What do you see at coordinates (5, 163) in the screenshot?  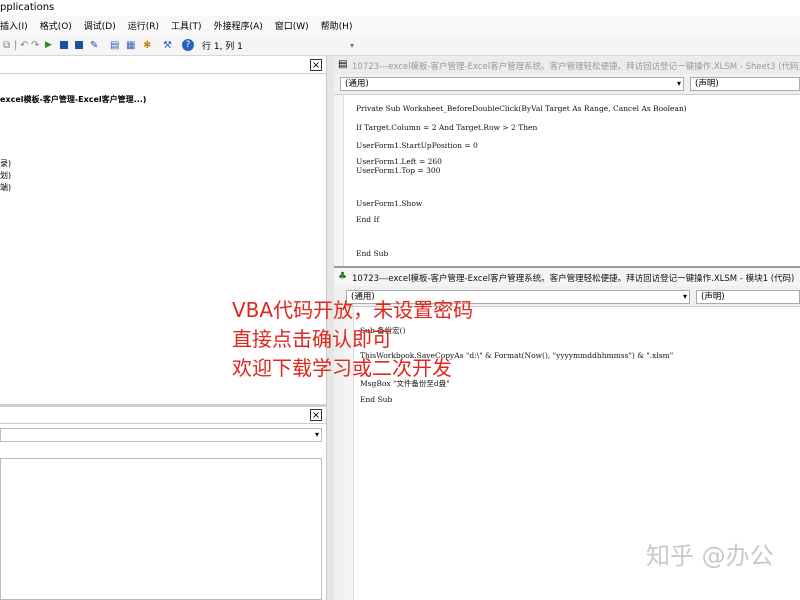 I see `tree-item: 录)` at bounding box center [5, 163].